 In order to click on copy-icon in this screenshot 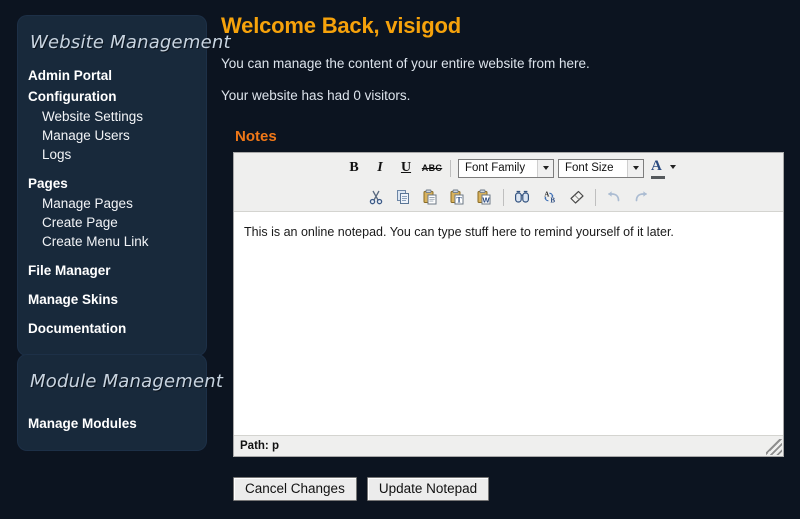, I will do `click(403, 197)`.